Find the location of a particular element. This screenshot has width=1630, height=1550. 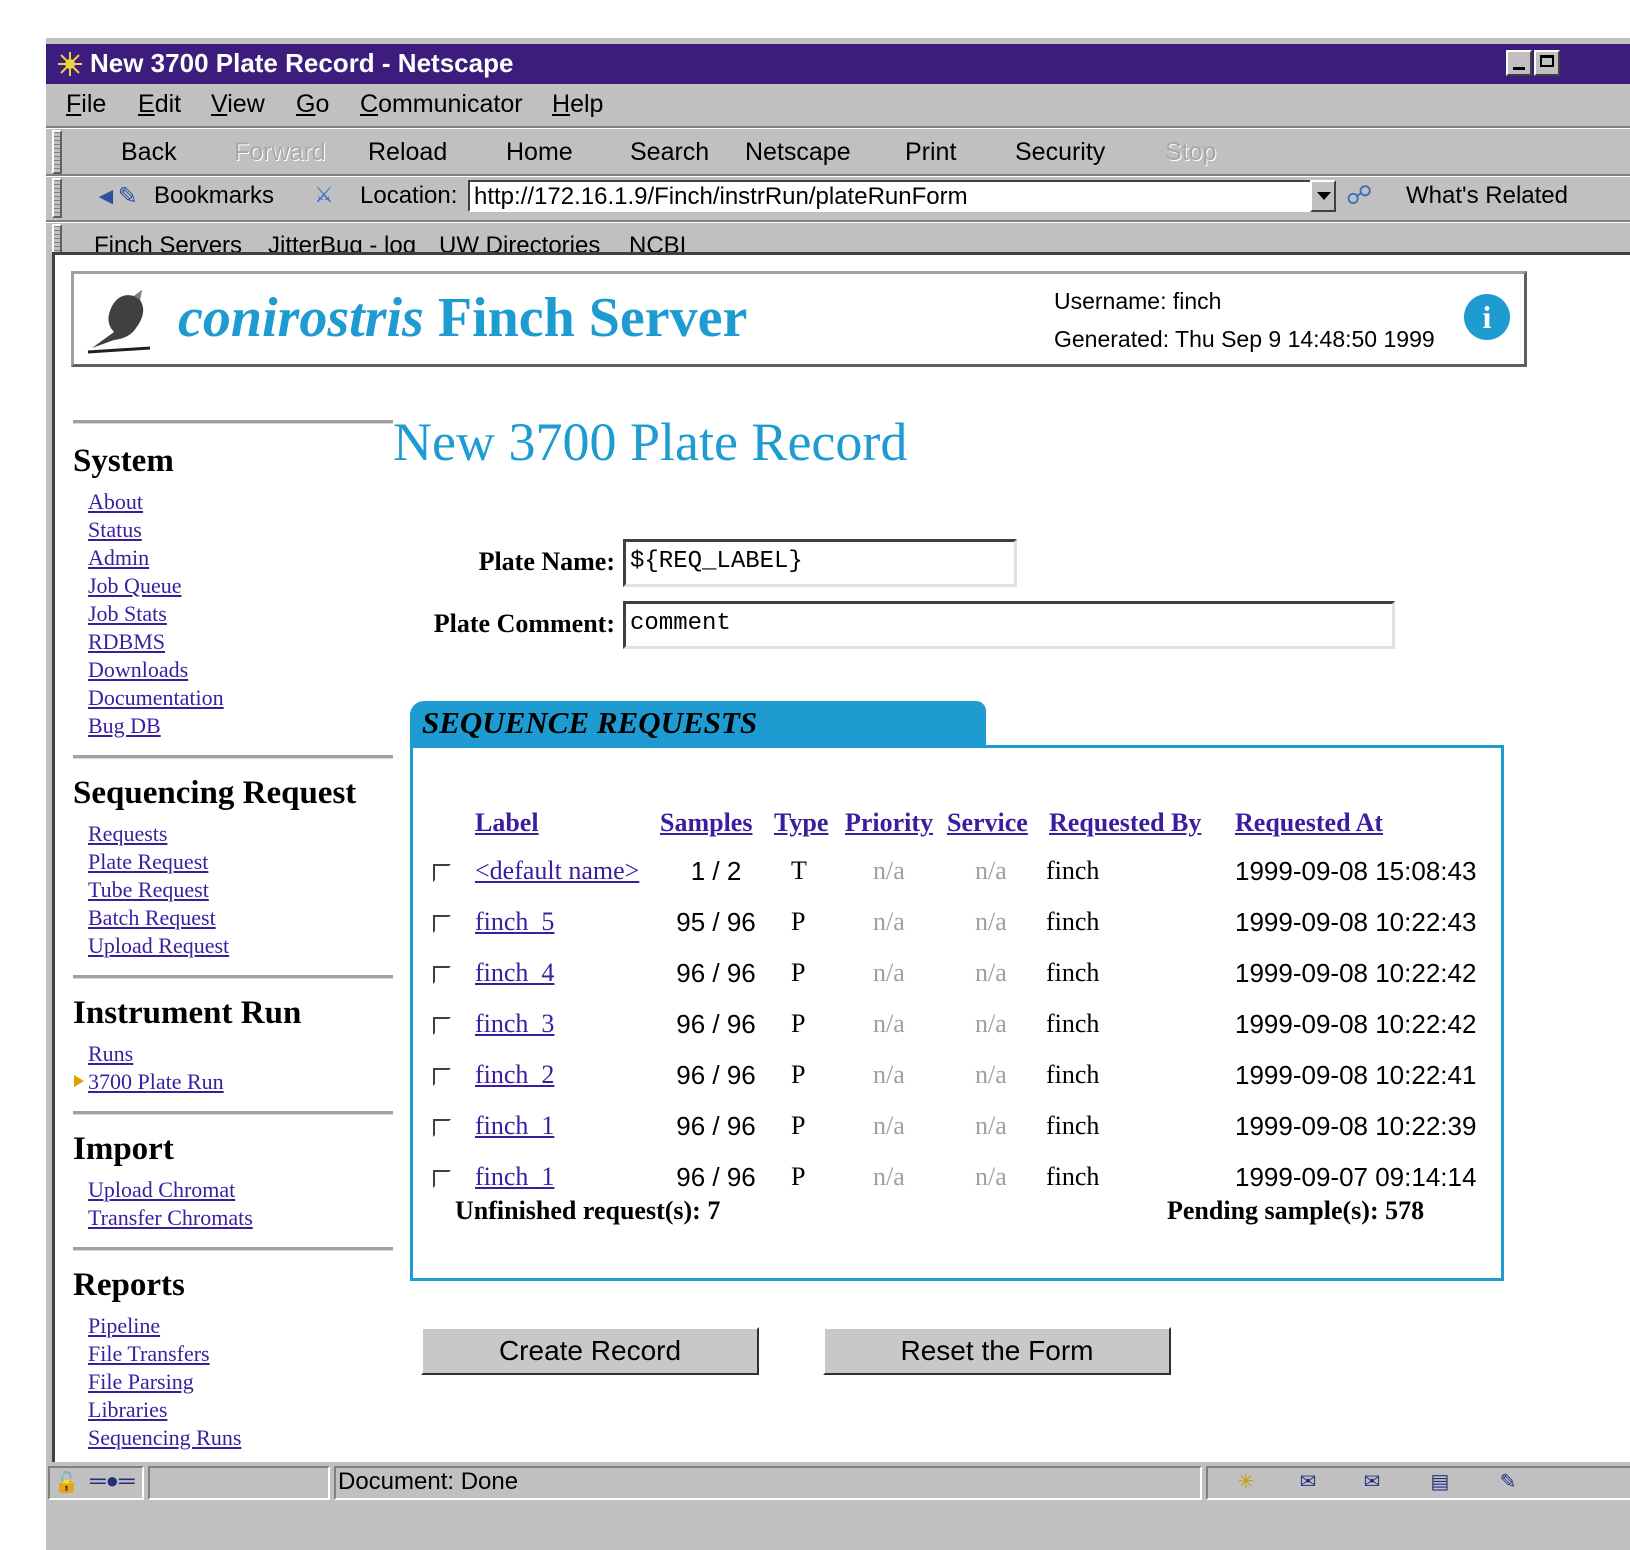

info-icon: i is located at coordinates (1487, 317).